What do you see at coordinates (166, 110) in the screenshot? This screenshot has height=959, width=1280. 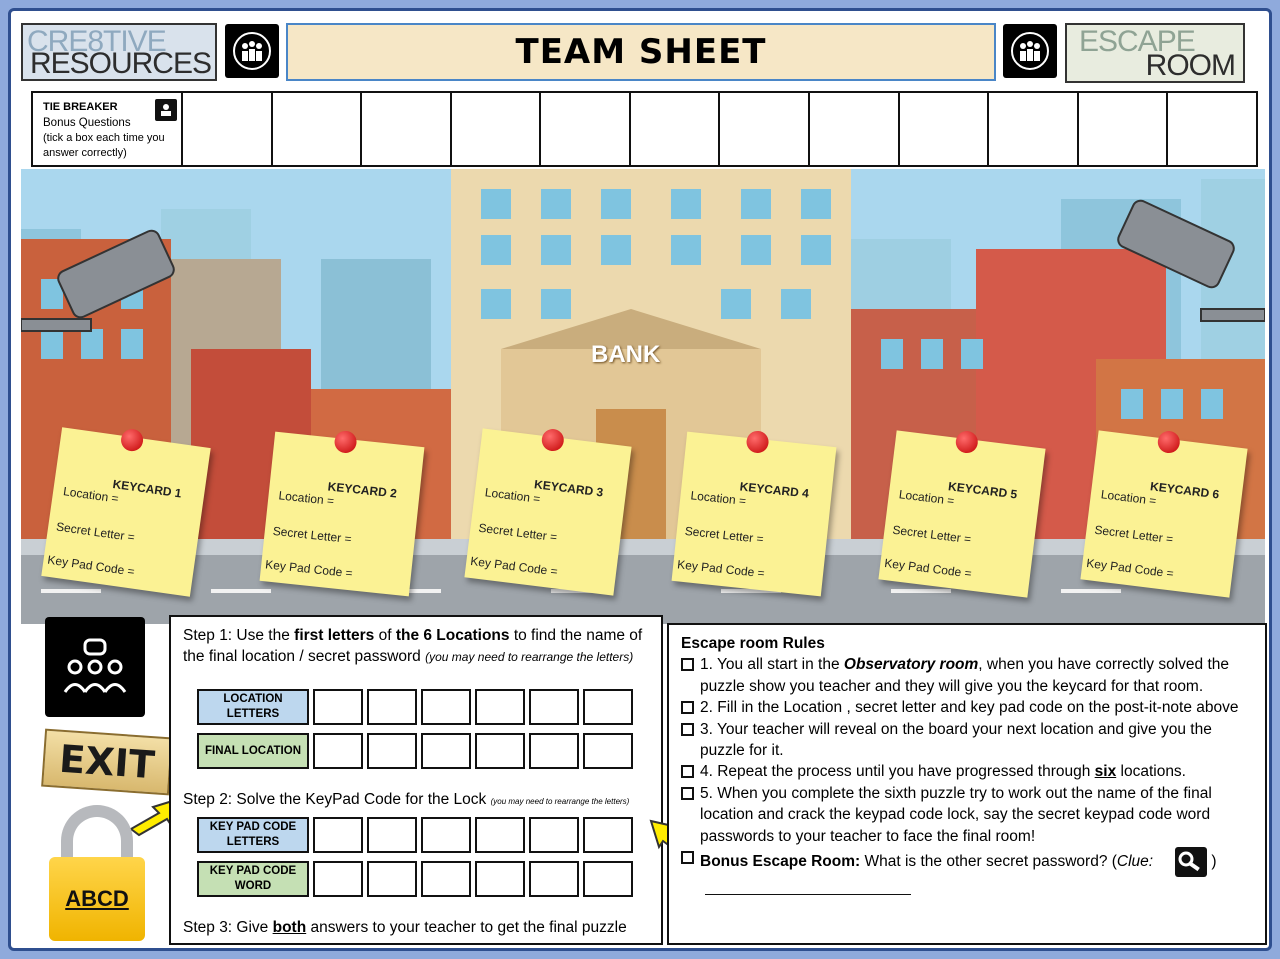 I see `team-small-icon` at bounding box center [166, 110].